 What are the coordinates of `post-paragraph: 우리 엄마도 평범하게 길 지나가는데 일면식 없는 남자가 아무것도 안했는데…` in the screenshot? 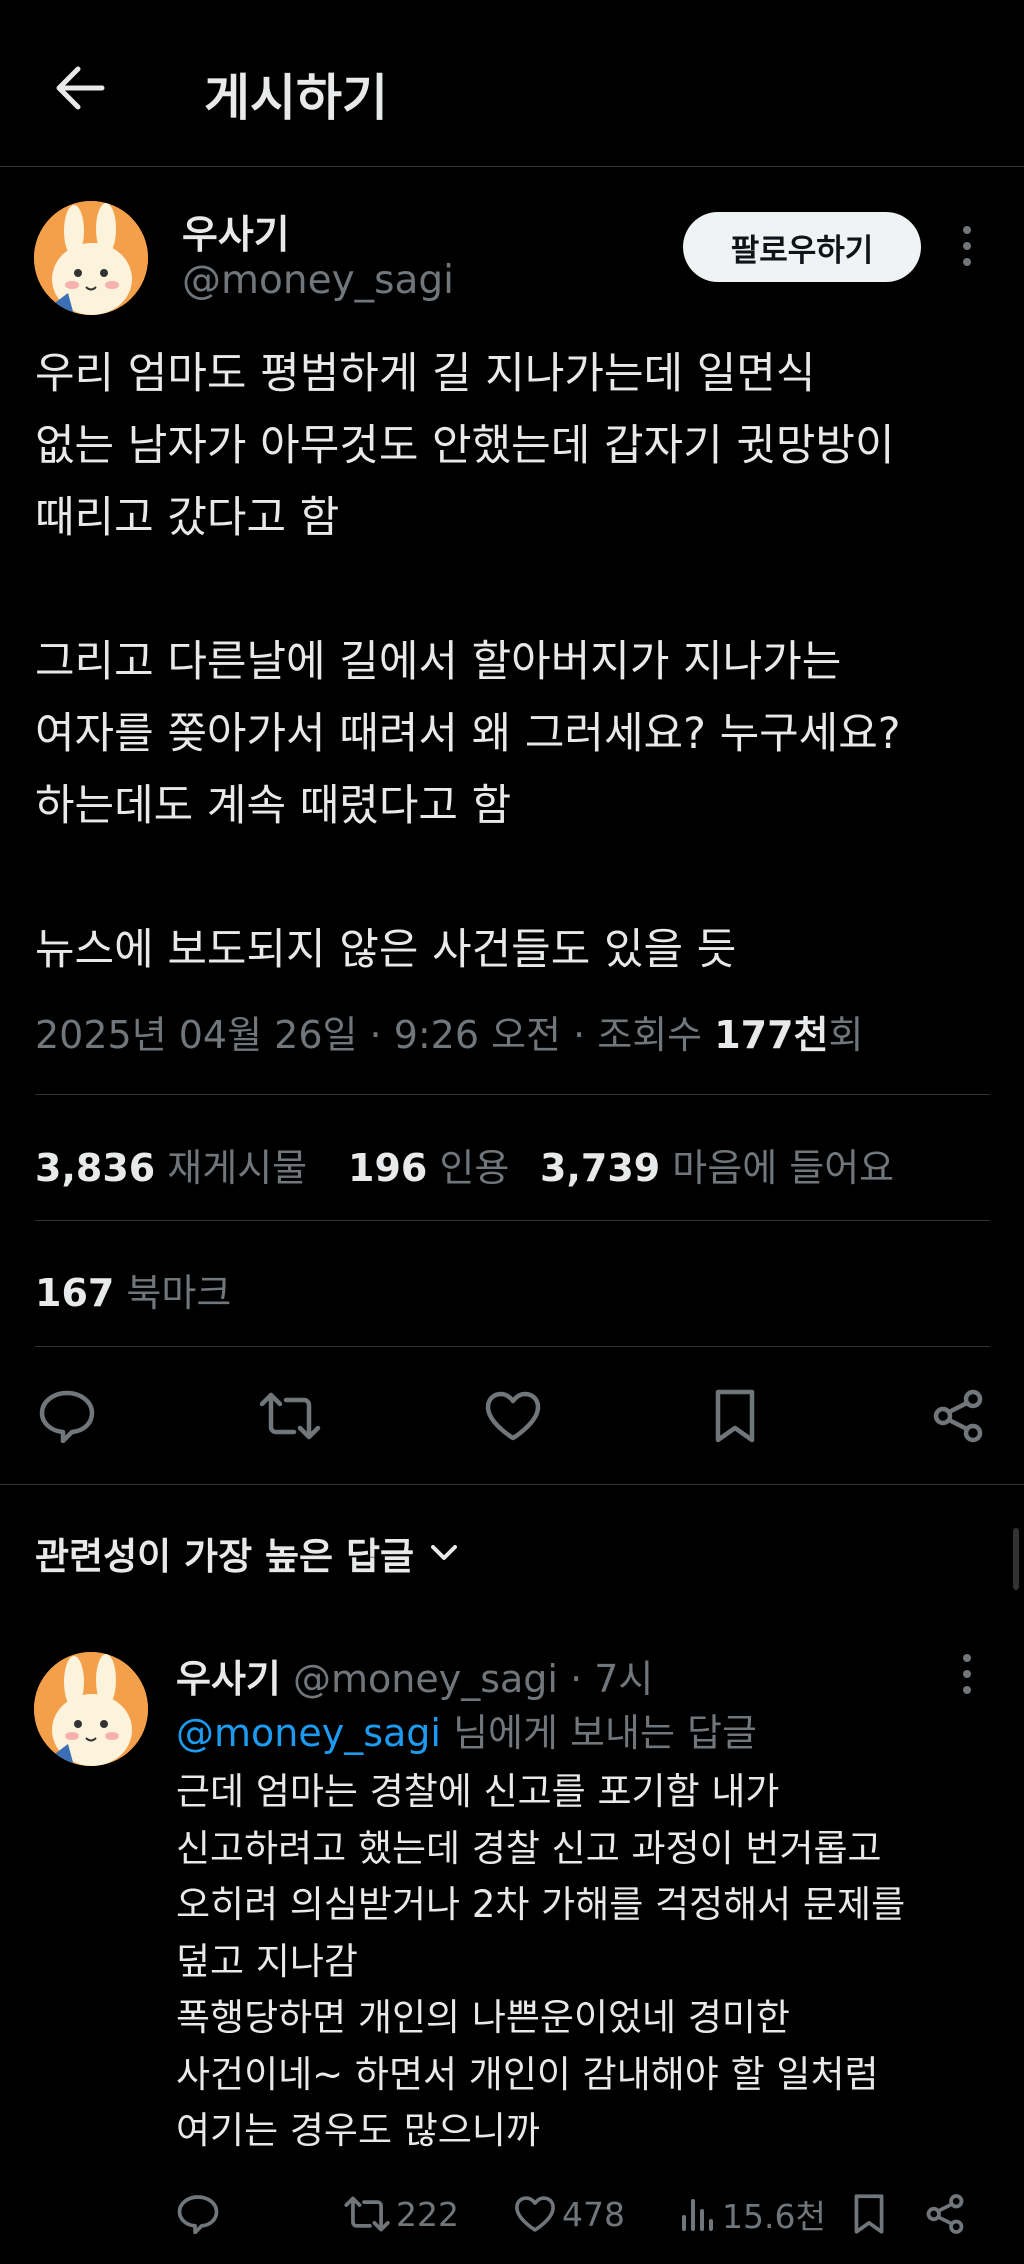 It's located at (465, 446).